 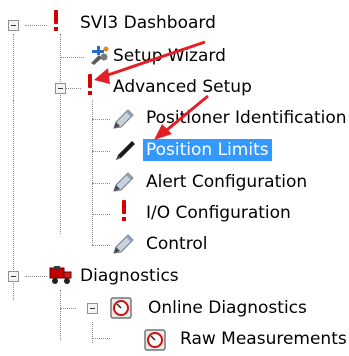 I want to click on tree-item-label: Alert Configuration, so click(x=227, y=182).